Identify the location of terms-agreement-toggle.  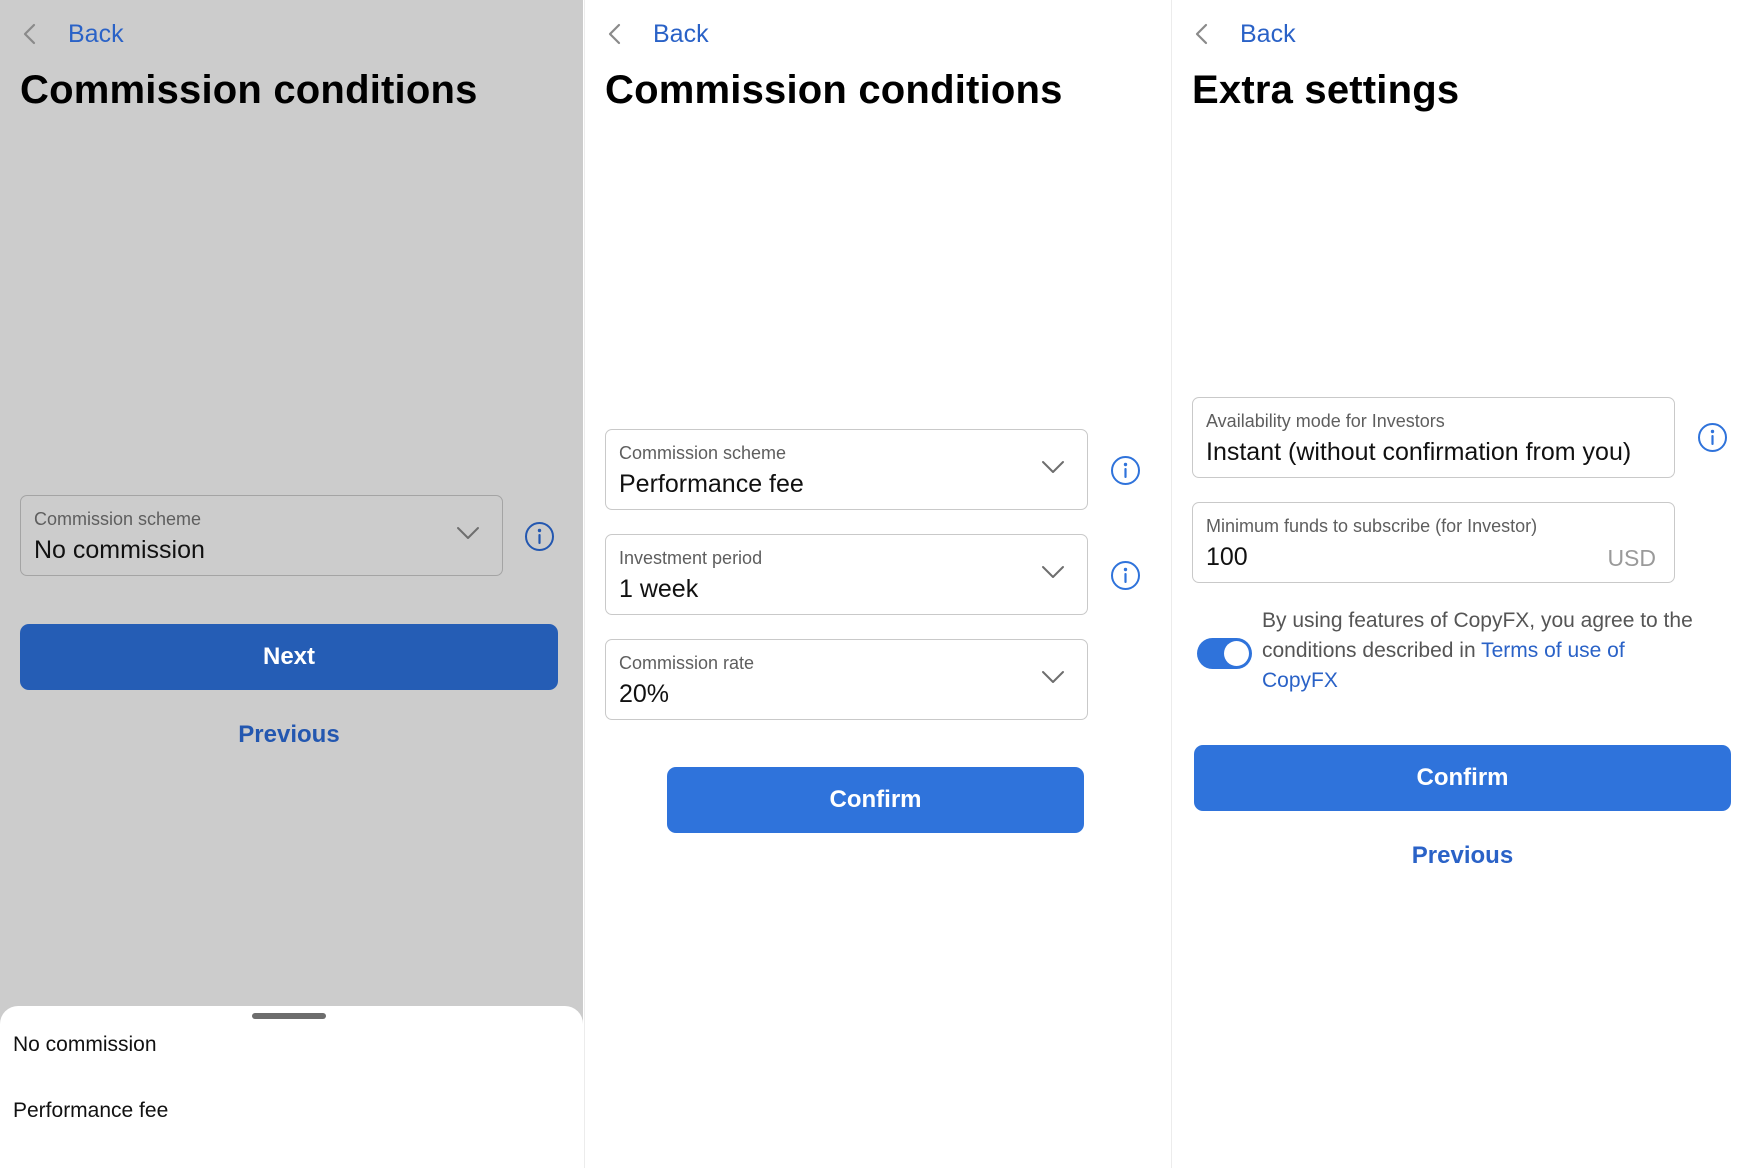
(1224, 653).